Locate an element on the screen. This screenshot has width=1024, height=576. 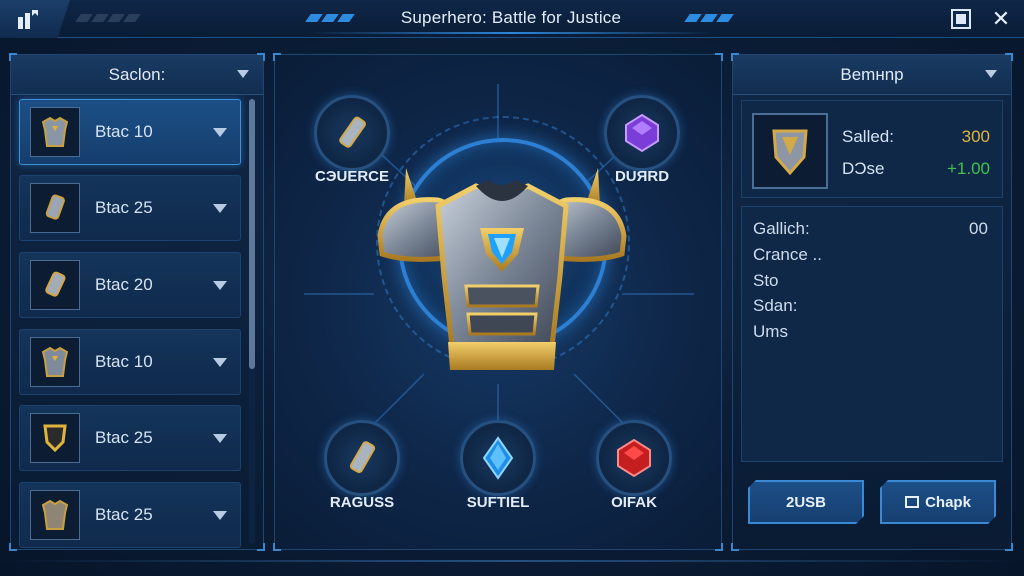
slot-gauntlet-bottom is located at coordinates (362, 458).